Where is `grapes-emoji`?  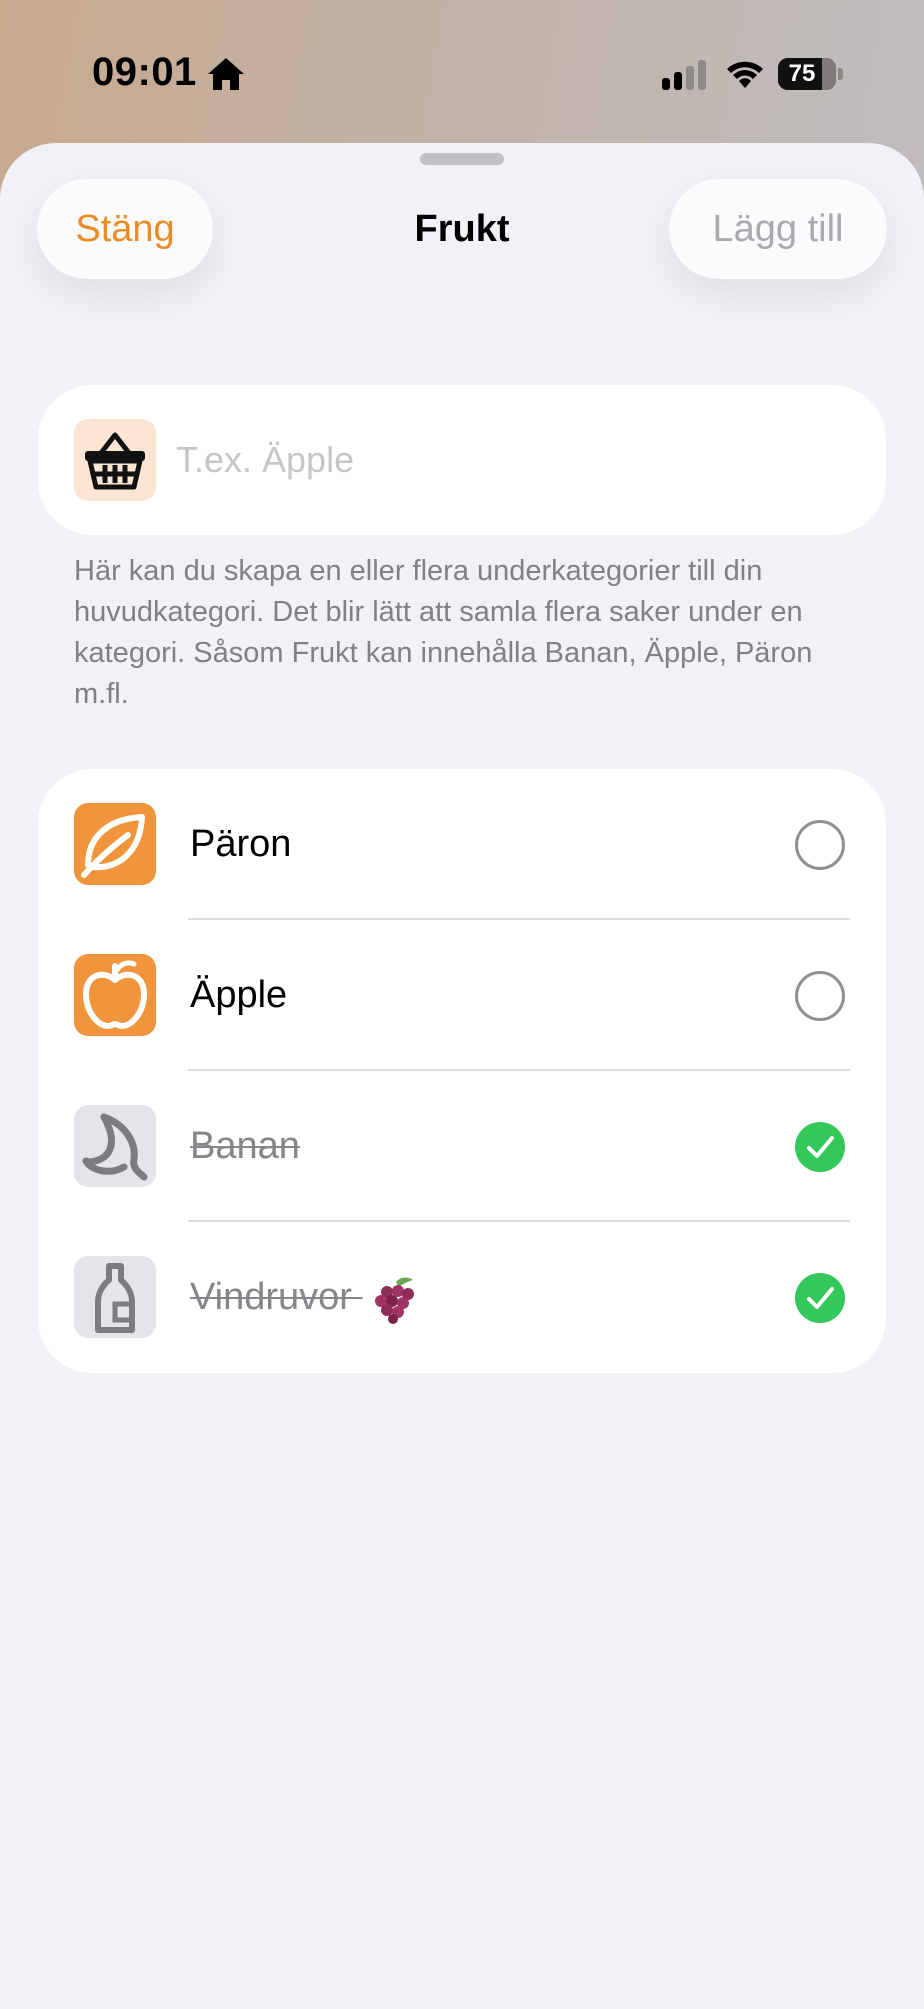
grapes-emoji is located at coordinates (394, 1300).